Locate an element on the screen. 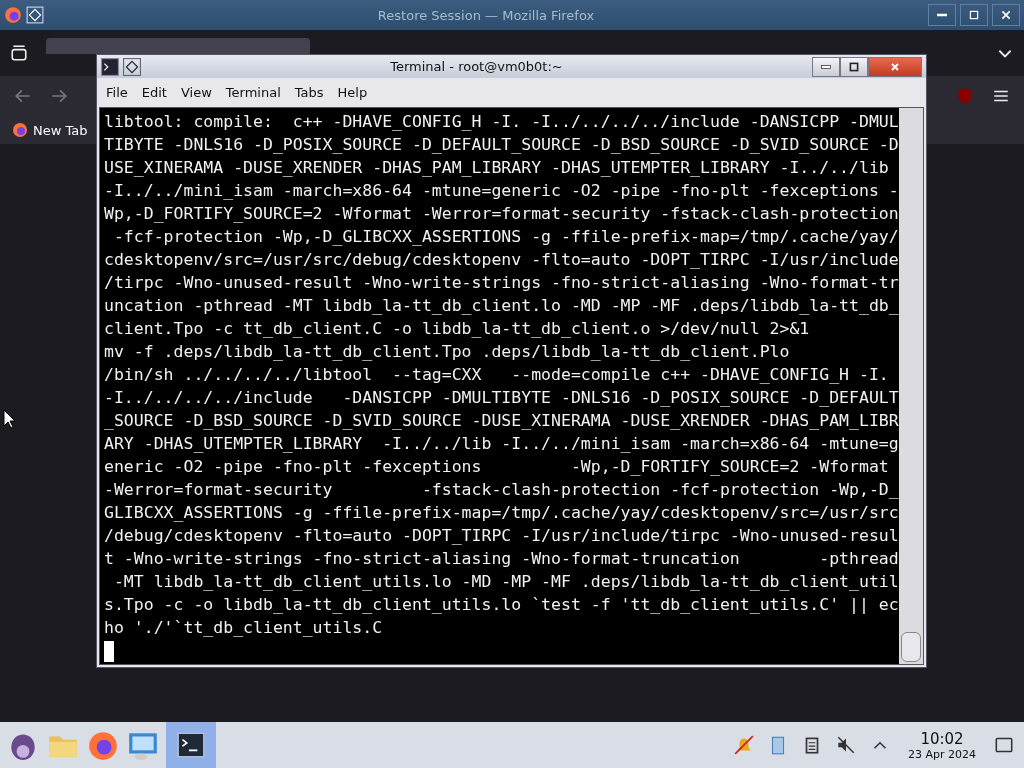 The width and height of the screenshot is (1024, 768). terminal-line: -I../../mini_isam -march=x86-64 -mtune=generic -O2 -pipe -fno-plt -fexceptions - is located at coordinates (499, 191).